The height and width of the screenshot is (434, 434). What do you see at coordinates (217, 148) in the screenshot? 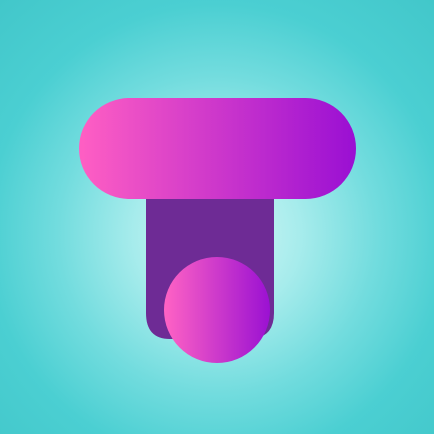
I see `logo-top-bar` at bounding box center [217, 148].